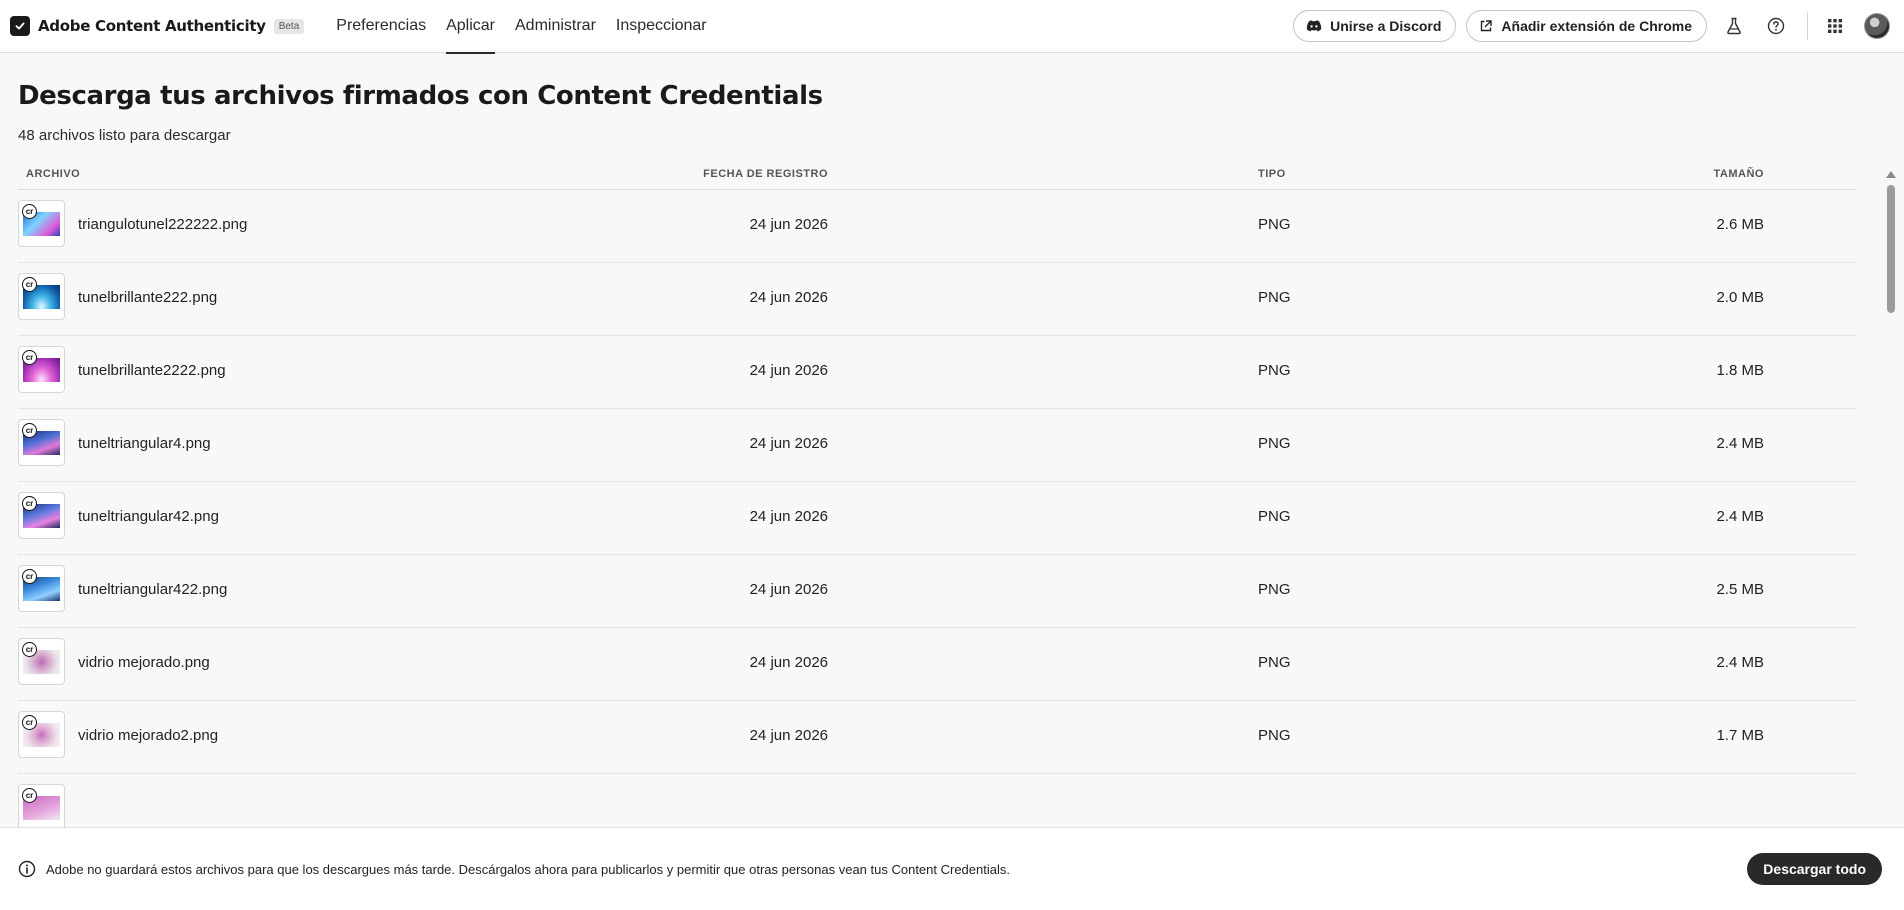 The height and width of the screenshot is (910, 1904). I want to click on user-avatar, so click(1877, 26).